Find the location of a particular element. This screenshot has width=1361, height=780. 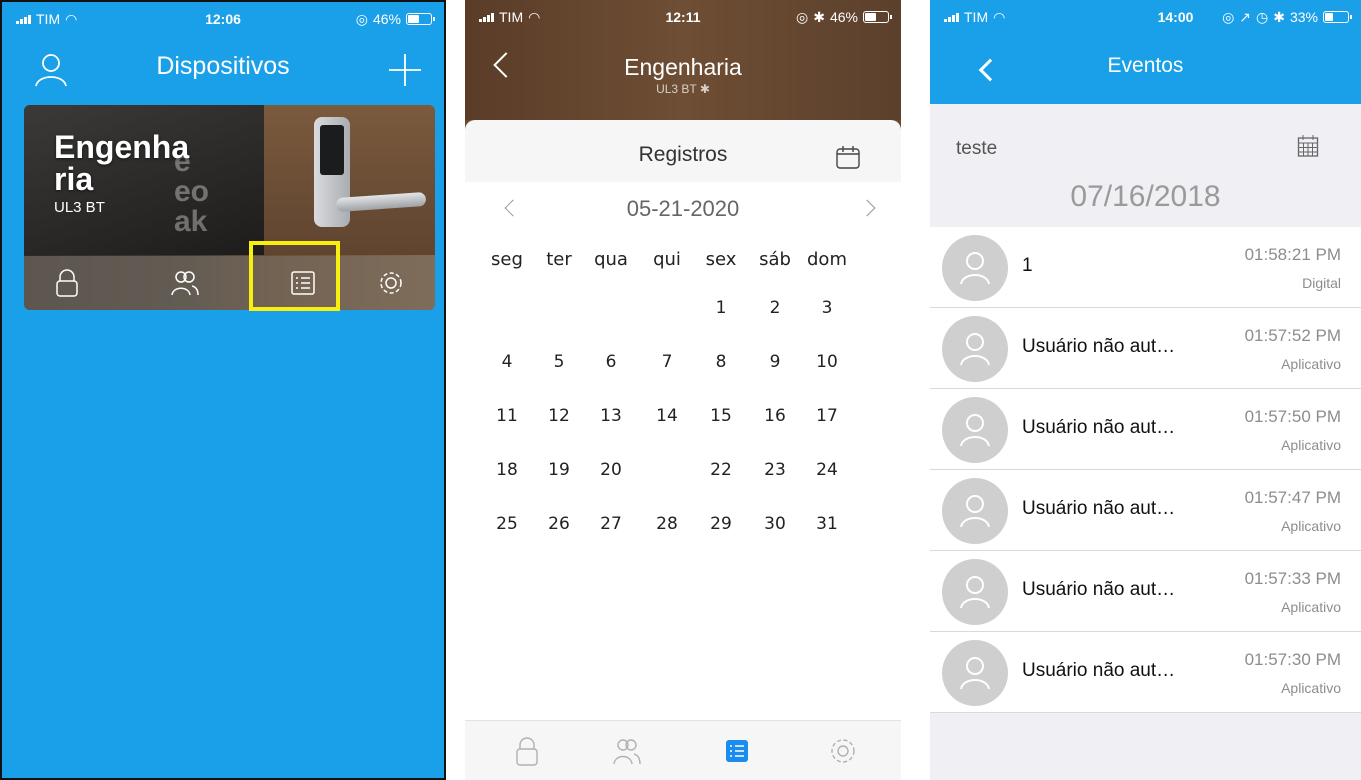

calendar-day: 17 is located at coordinates (827, 416).